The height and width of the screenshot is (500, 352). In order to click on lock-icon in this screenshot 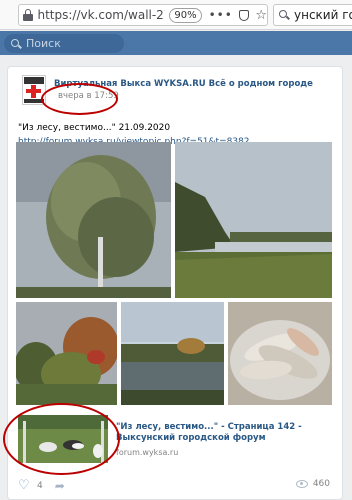, I will do `click(28, 15)`.